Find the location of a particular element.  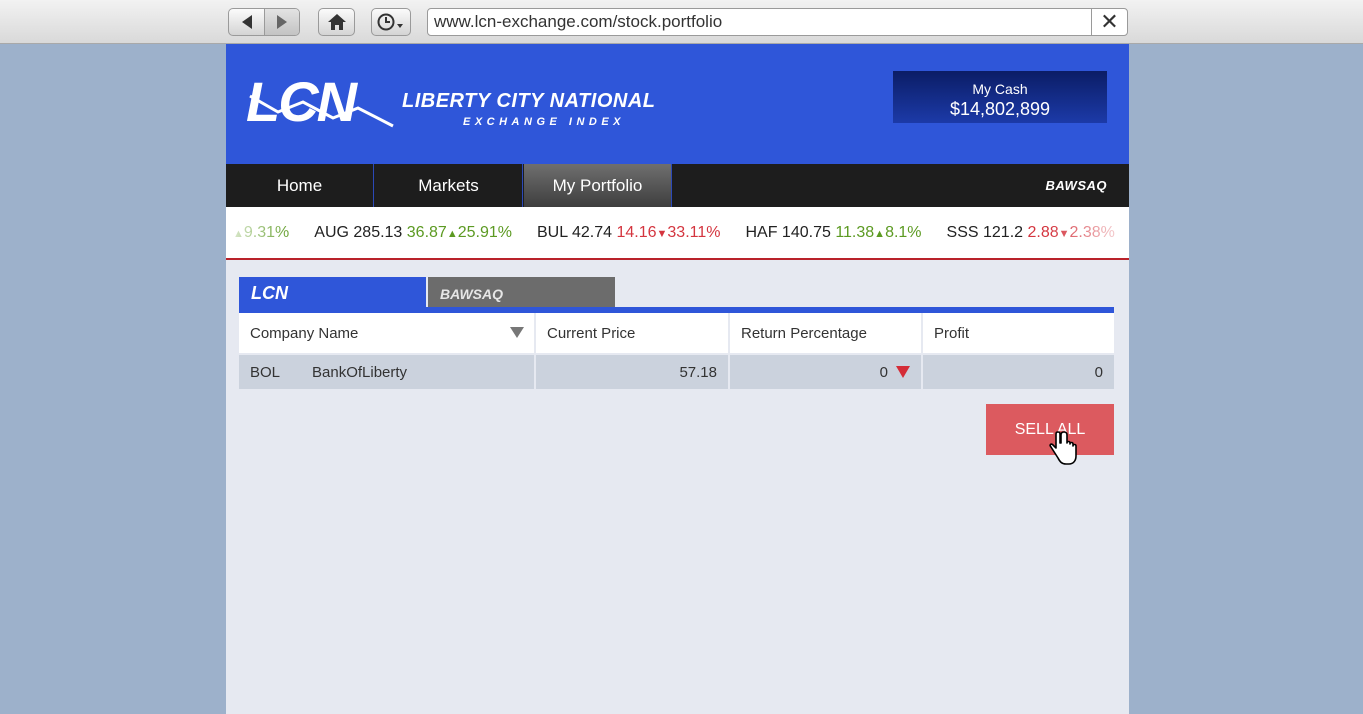

ticker-symbol: HAF is located at coordinates (763, 232).